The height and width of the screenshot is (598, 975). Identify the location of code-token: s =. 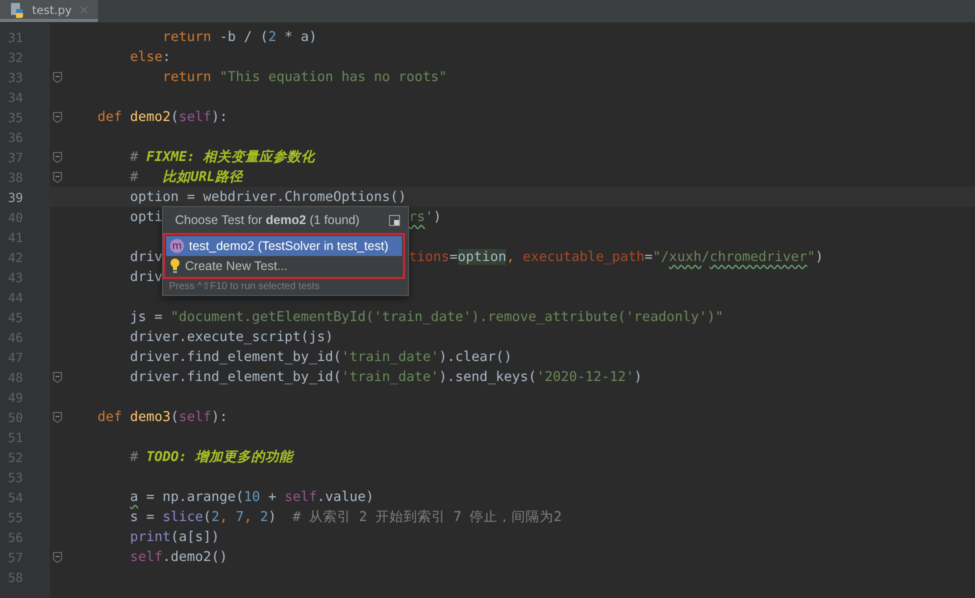
(143, 517).